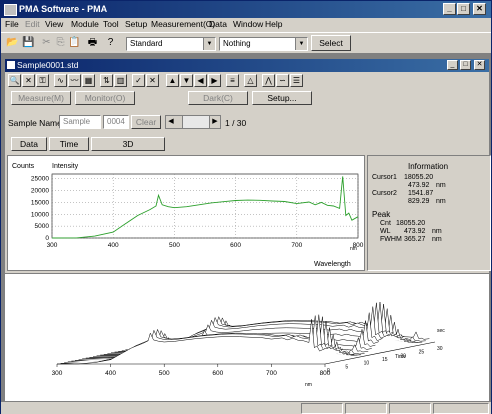  I want to click on curve-icon: ∽, so click(282, 80).